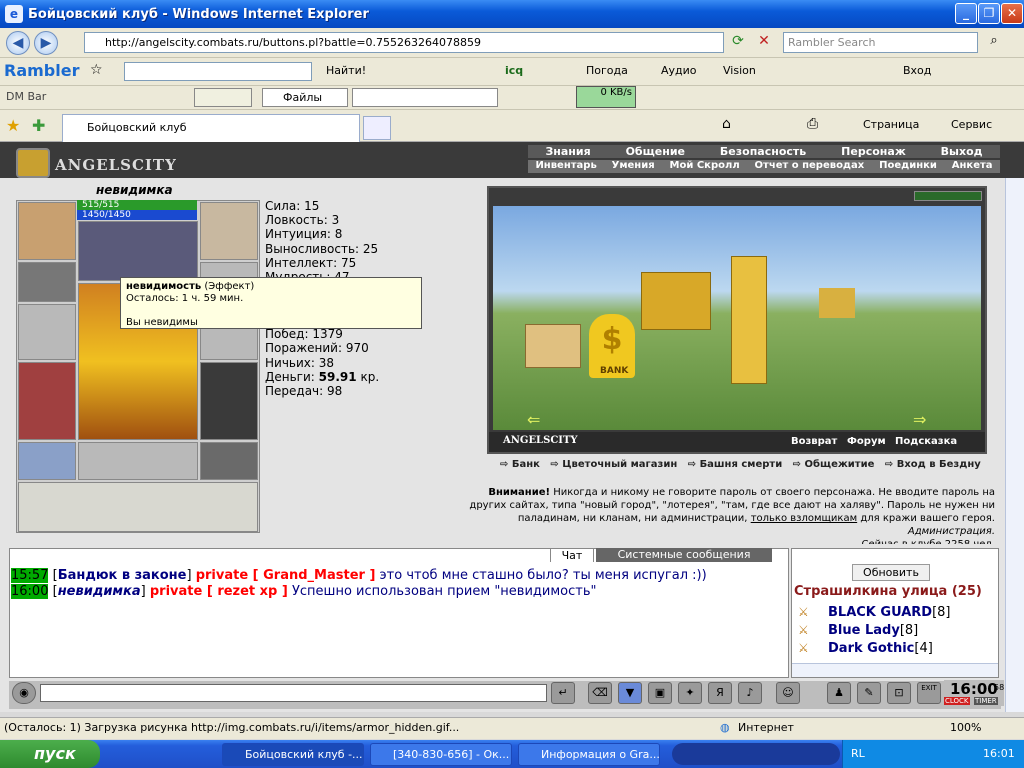 The image size is (1024, 768). I want to click on audio-button: Аудио, so click(679, 70).